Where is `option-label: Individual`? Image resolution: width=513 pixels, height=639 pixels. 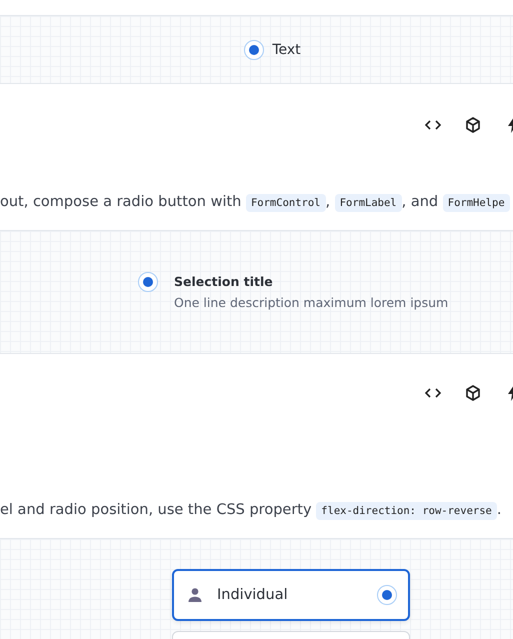 option-label: Individual is located at coordinates (253, 595).